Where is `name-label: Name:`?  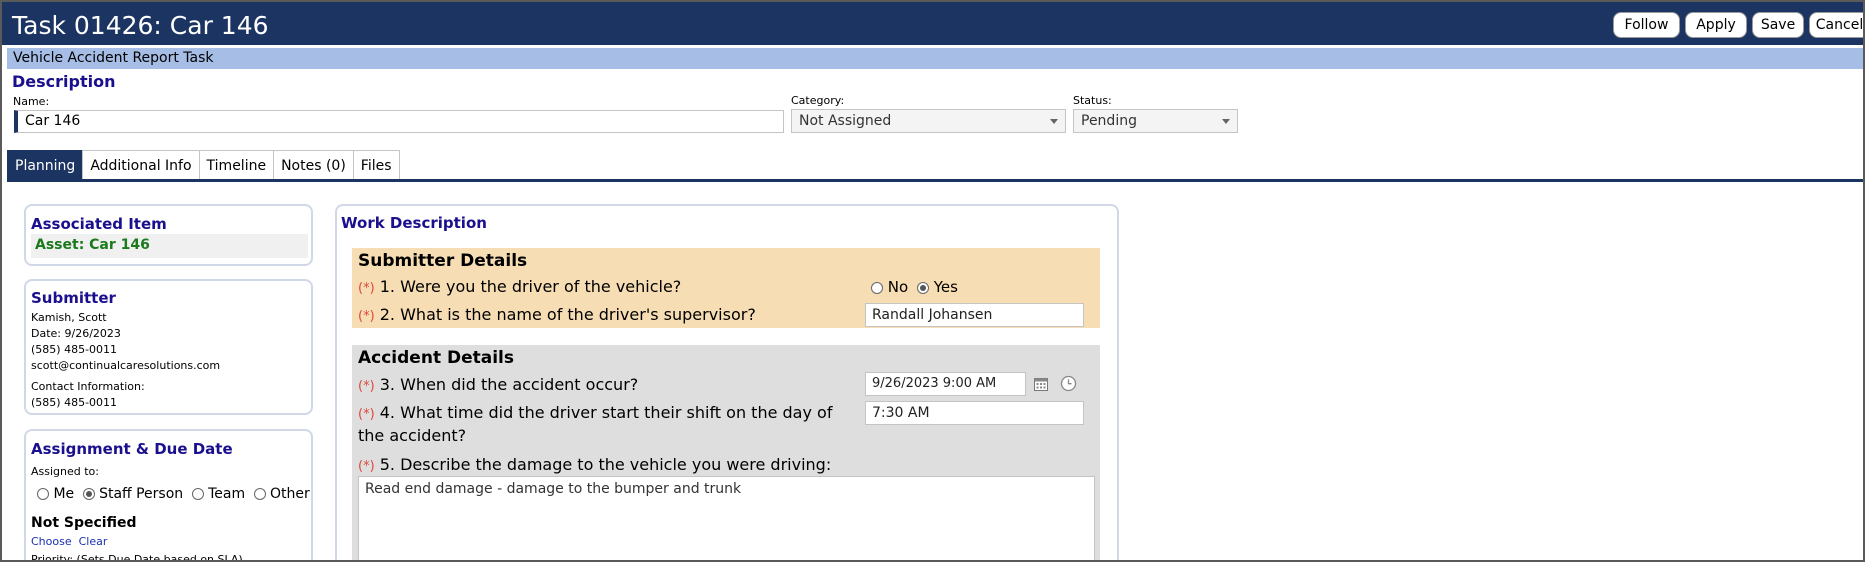
name-label: Name: is located at coordinates (31, 101).